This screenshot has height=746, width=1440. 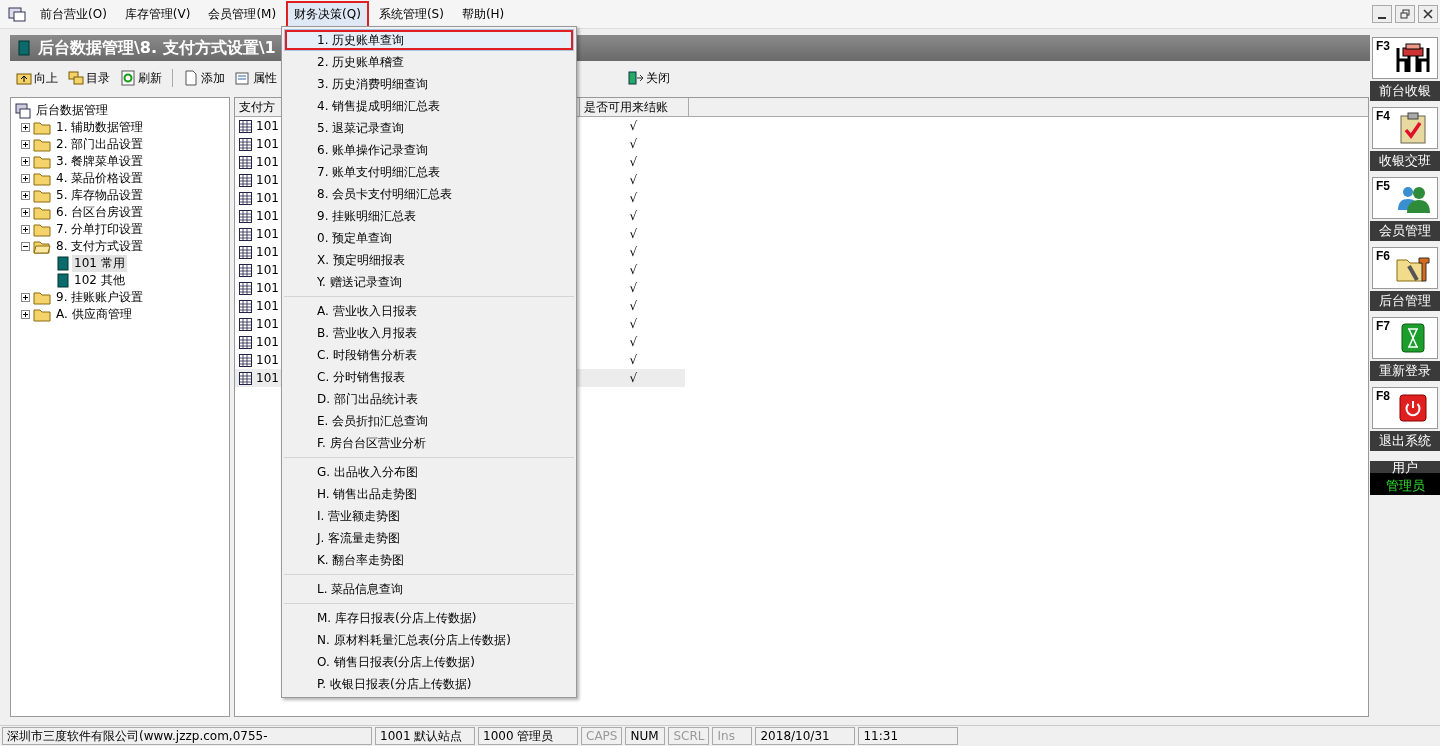 What do you see at coordinates (1405, 268) in the screenshot?
I see `function-key-button: F6` at bounding box center [1405, 268].